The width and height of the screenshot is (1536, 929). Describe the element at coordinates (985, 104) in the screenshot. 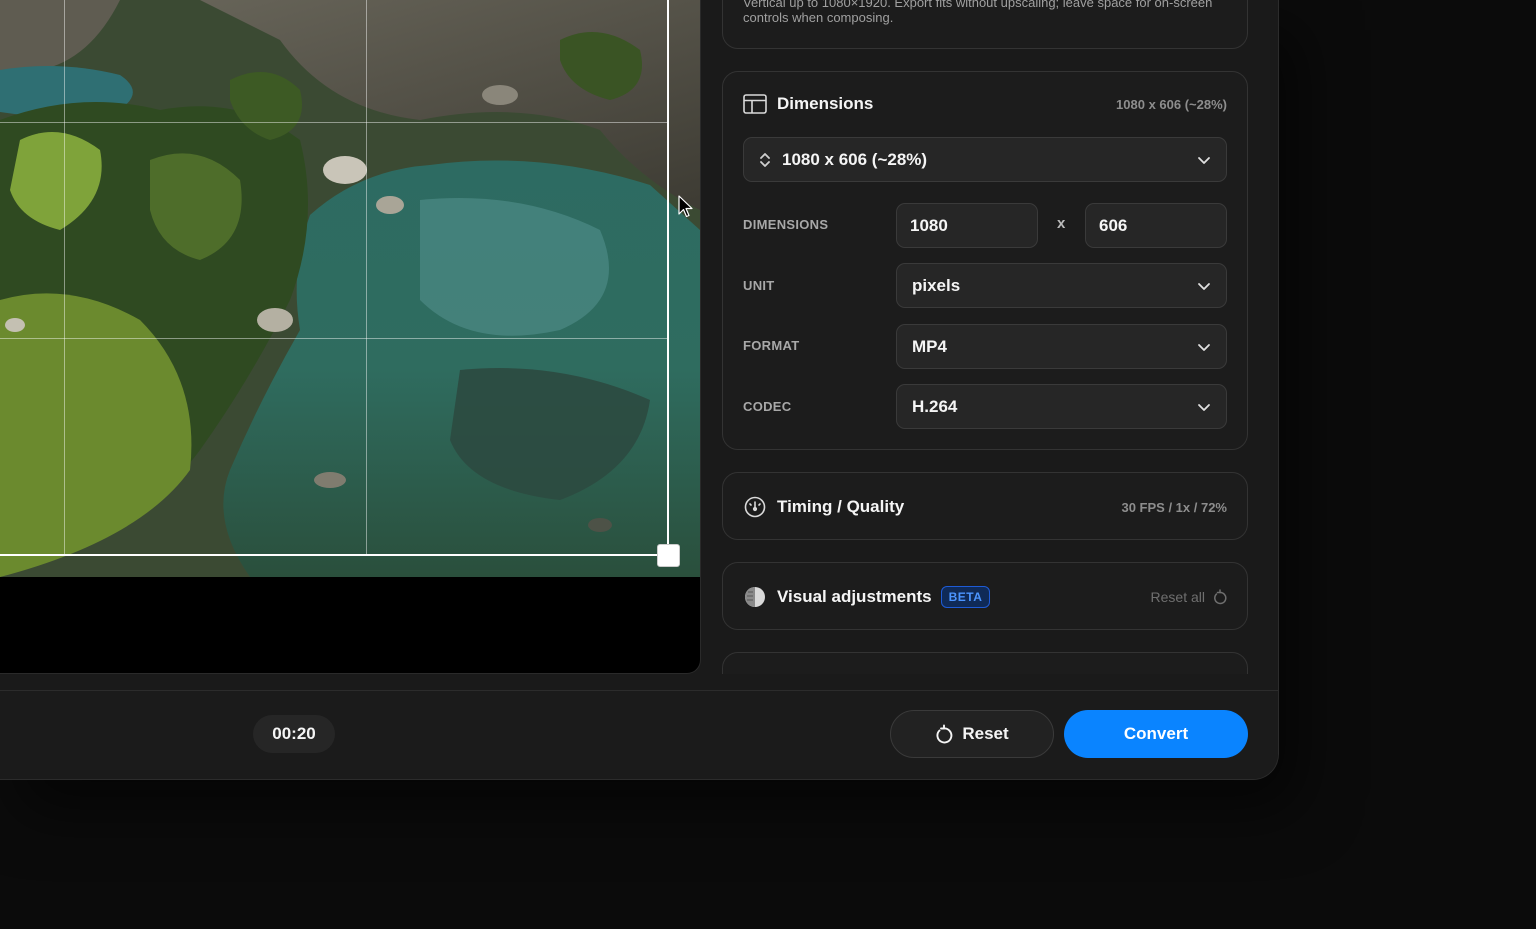

I see `dimensions-header: Dimensions 1080 x 606 (~28%)` at that location.